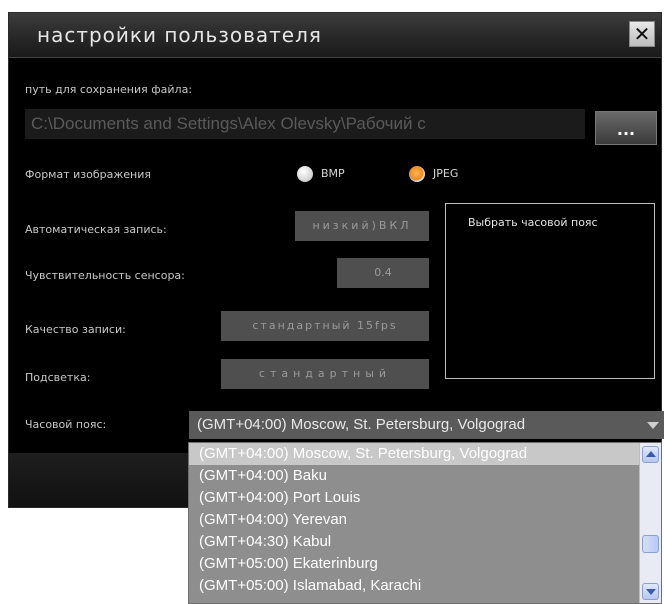 The height and width of the screenshot is (604, 664). What do you see at coordinates (58, 377) in the screenshot?
I see `backlight-label: Подсветка:` at bounding box center [58, 377].